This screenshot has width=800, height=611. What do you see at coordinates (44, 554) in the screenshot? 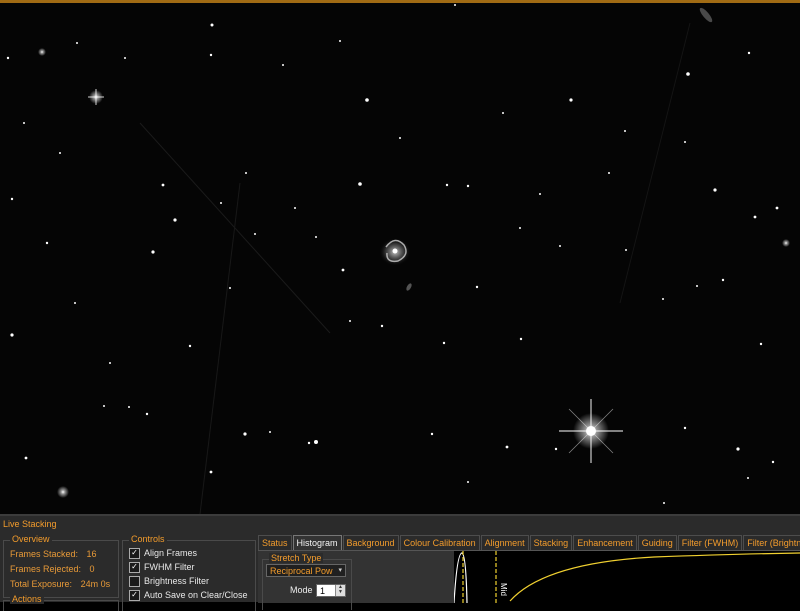
I see `frames-stacked-label: Frames Stacked:` at bounding box center [44, 554].